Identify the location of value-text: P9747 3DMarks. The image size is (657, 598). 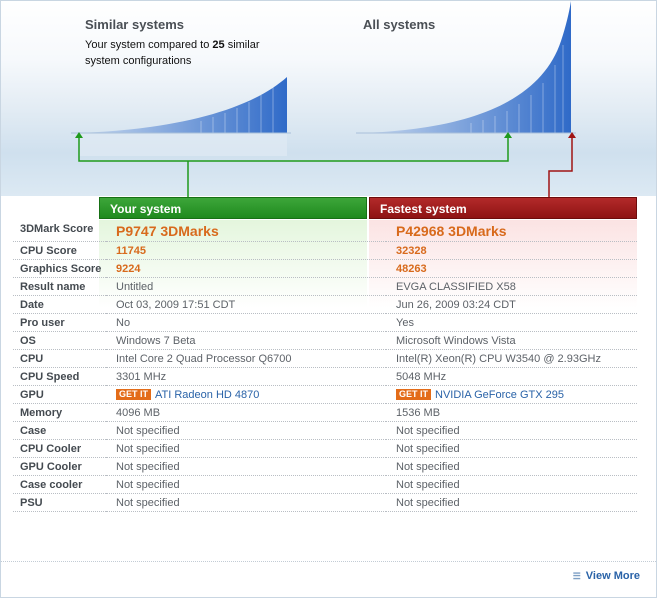
(167, 231).